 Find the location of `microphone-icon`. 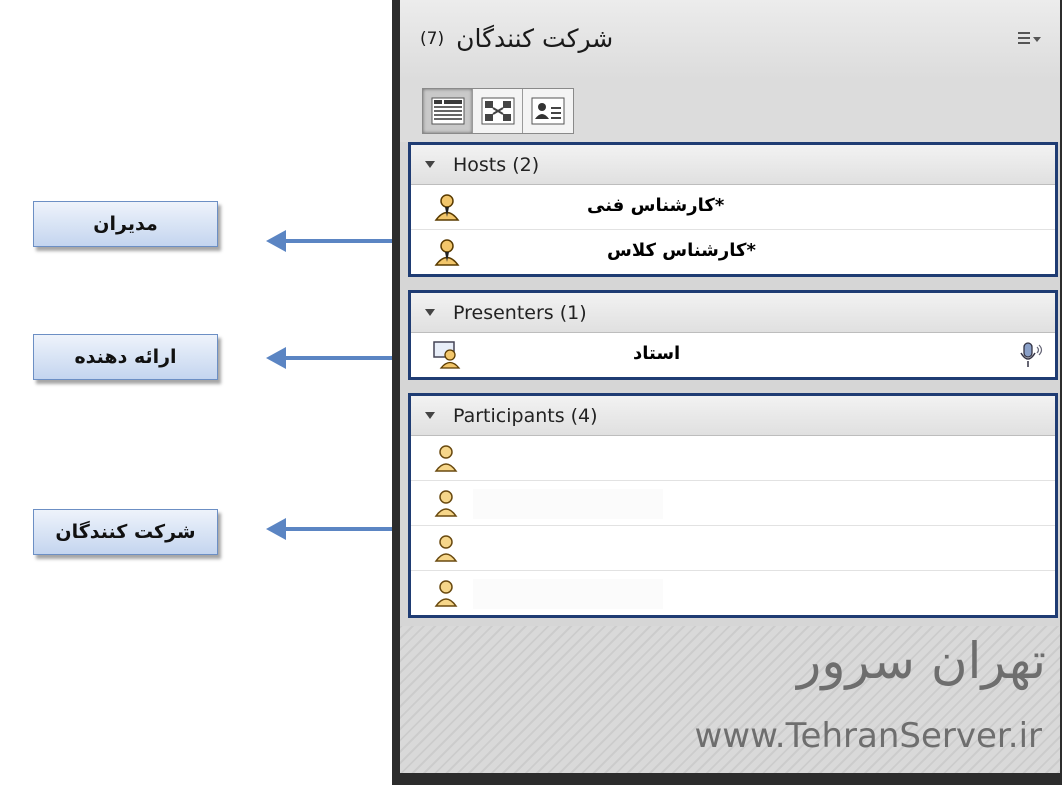

microphone-icon is located at coordinates (1032, 355).